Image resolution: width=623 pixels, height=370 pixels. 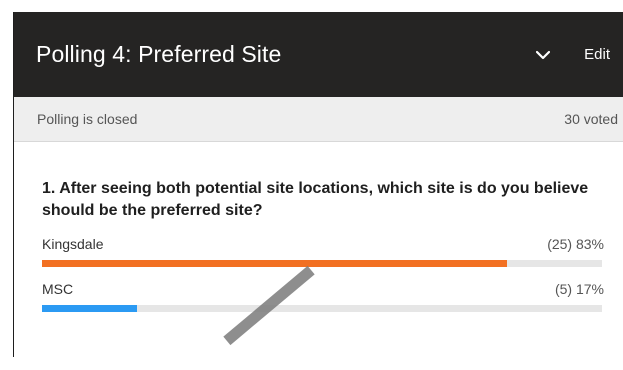 I want to click on poll-status-bar: Polling is closed 30 voted, so click(x=318, y=119).